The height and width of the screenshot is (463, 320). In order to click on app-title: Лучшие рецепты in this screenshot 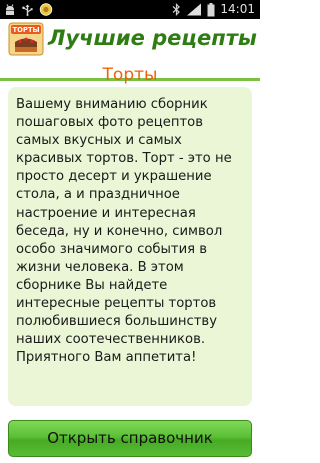, I will do `click(152, 38)`.